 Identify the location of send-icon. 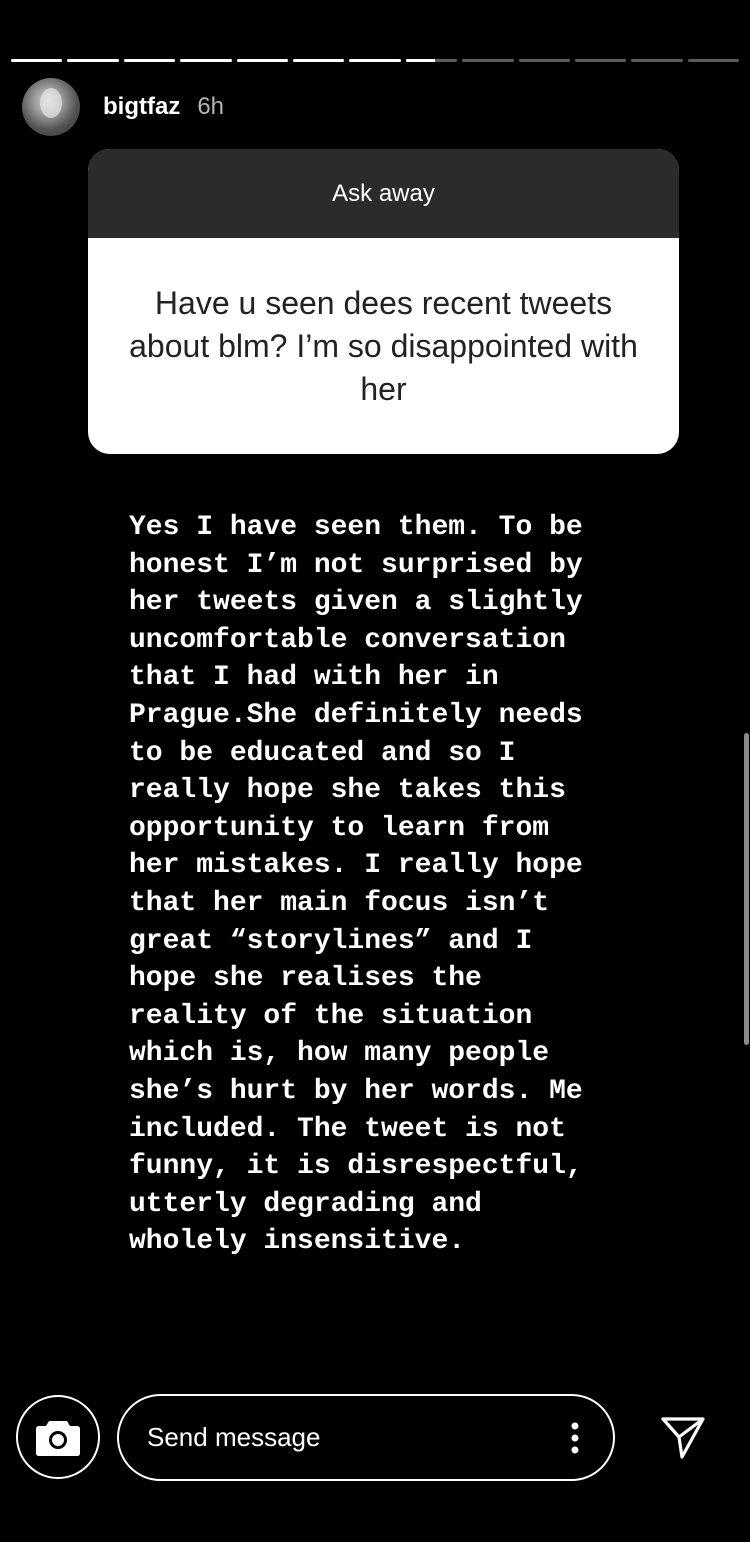
(683, 1438).